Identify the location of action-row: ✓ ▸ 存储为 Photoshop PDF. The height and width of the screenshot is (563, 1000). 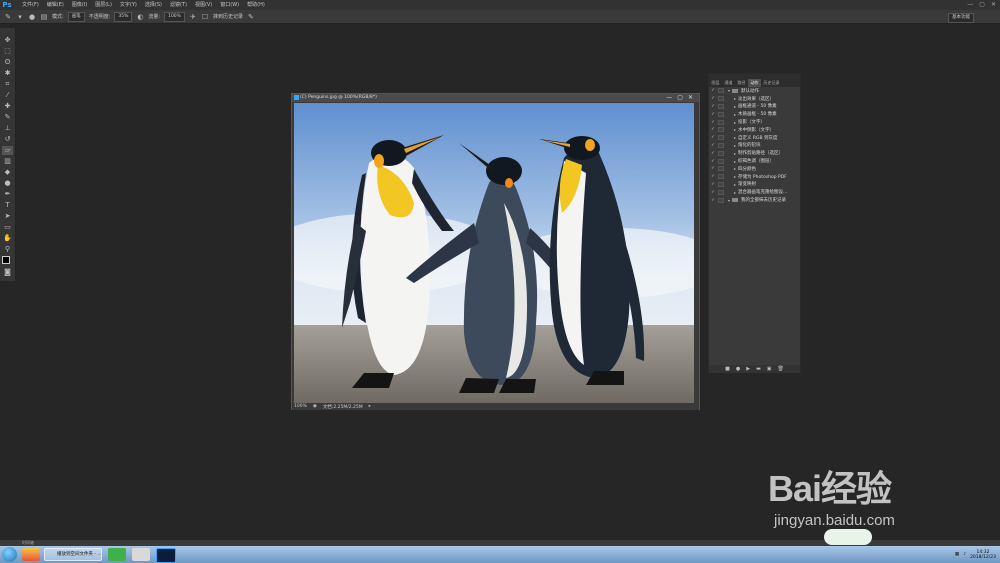
(754, 177).